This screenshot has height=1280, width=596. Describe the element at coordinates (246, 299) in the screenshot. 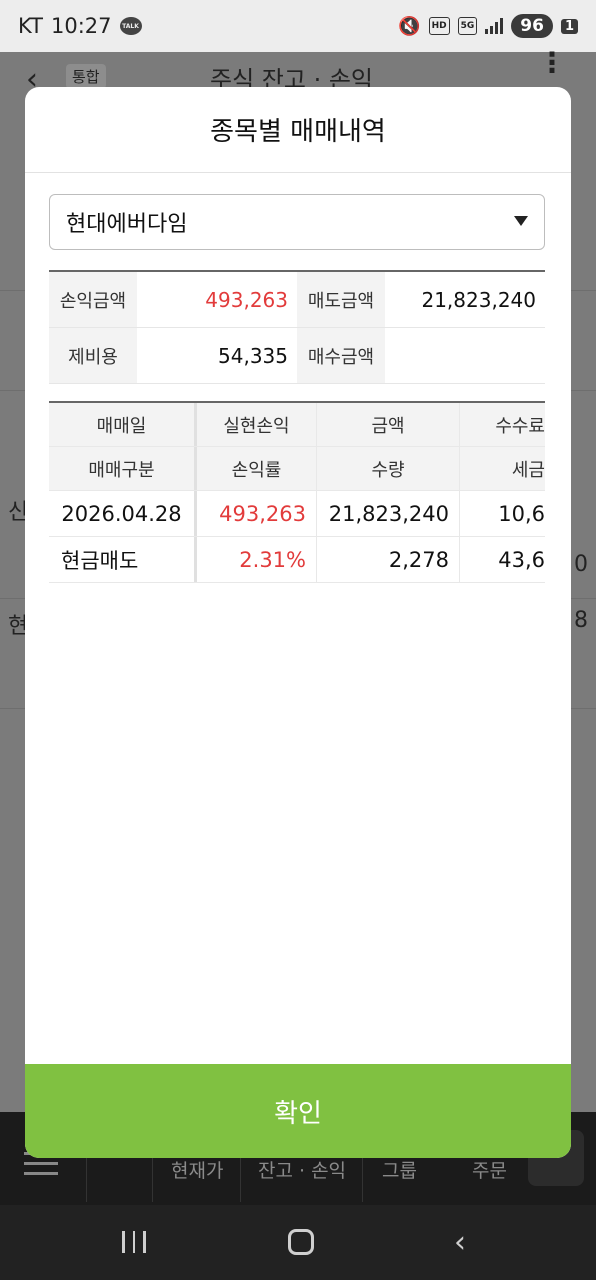

I see `summary-value: 493,263` at that location.